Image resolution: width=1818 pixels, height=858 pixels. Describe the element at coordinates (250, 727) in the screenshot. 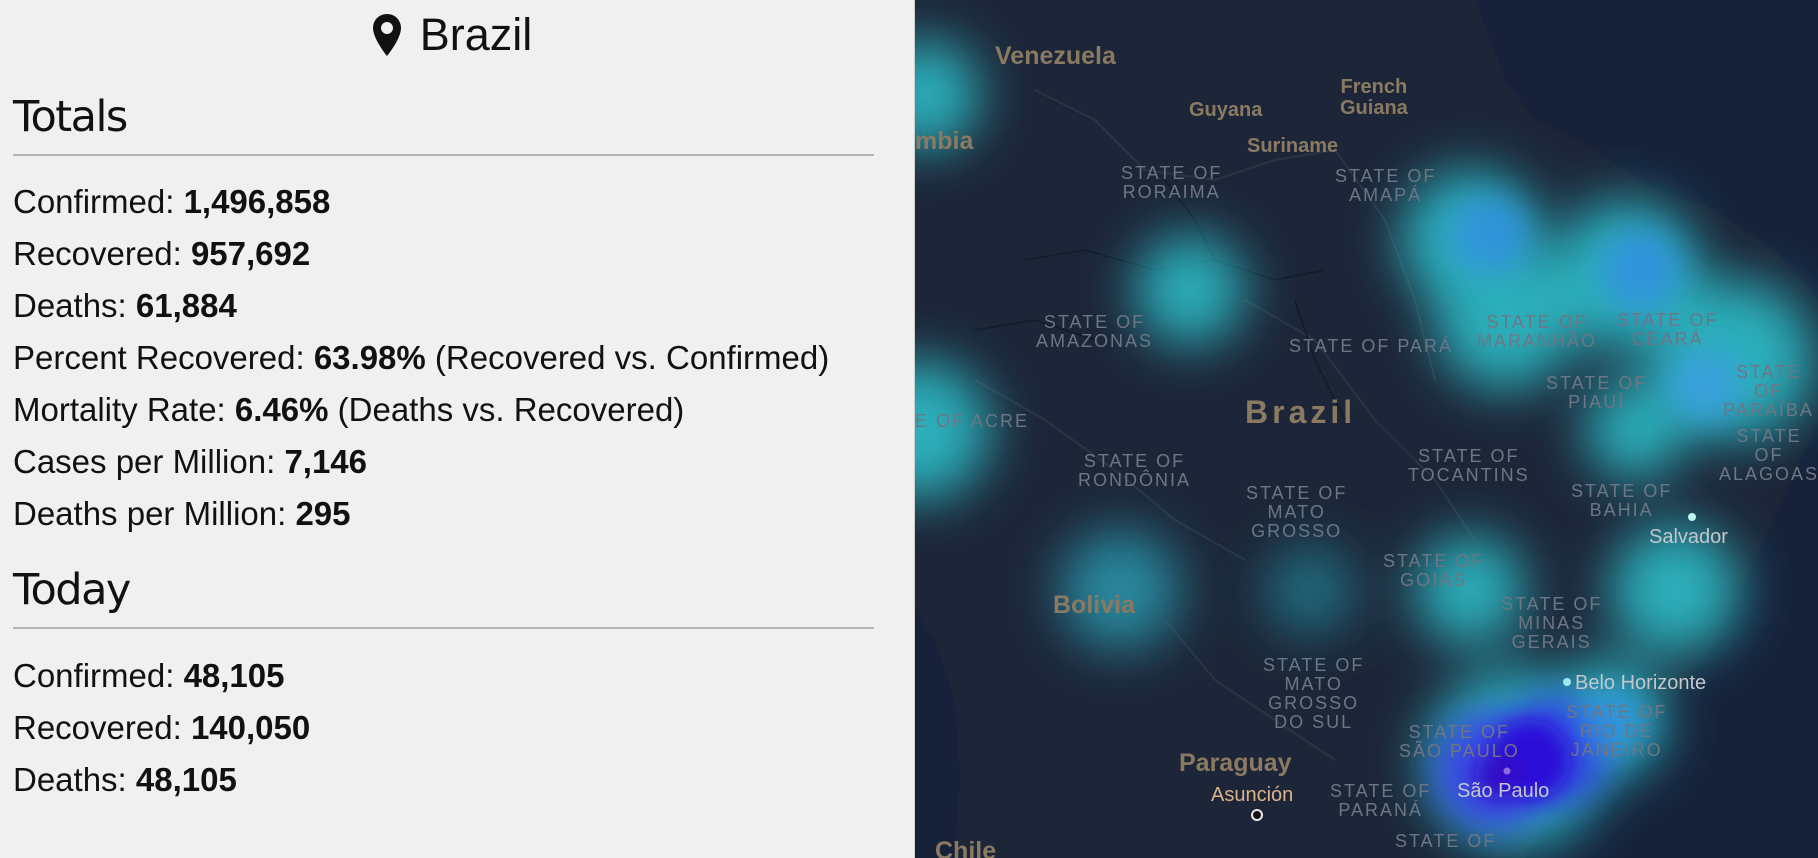

I see `today-recovered-value: 140,050` at that location.